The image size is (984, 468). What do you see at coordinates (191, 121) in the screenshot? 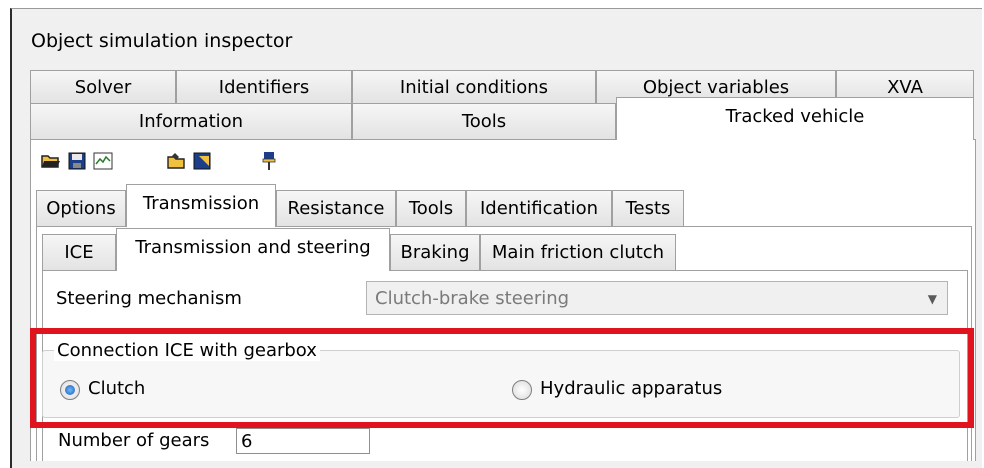
I see `tab-information: Information` at bounding box center [191, 121].